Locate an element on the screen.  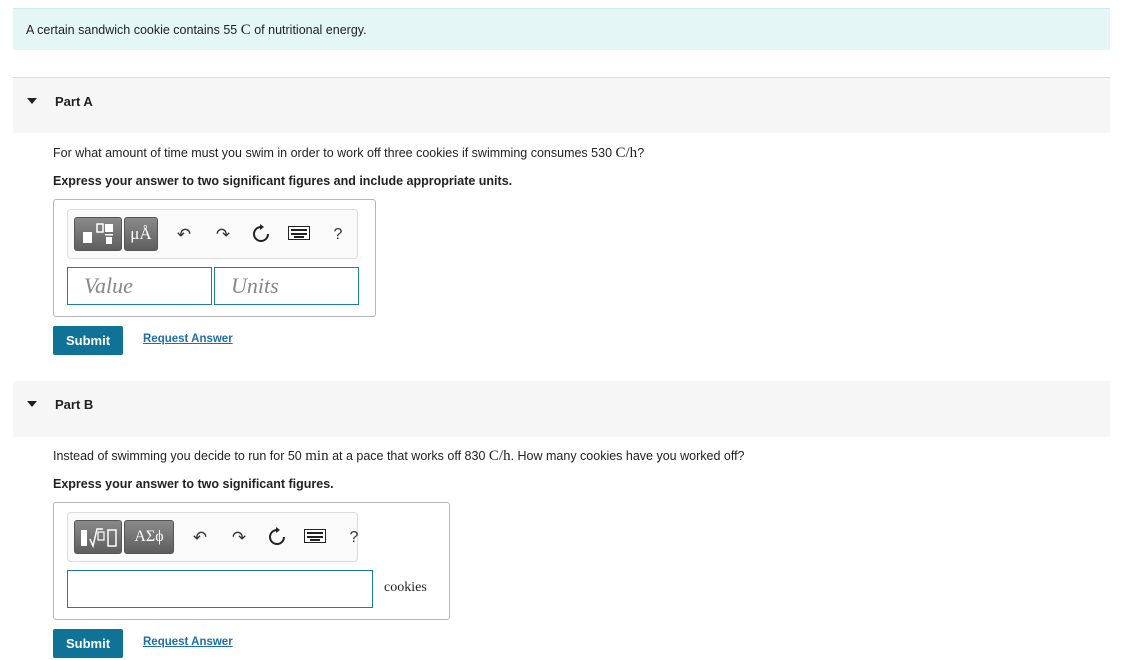
part-b-question-math-min: min is located at coordinates (317, 456).